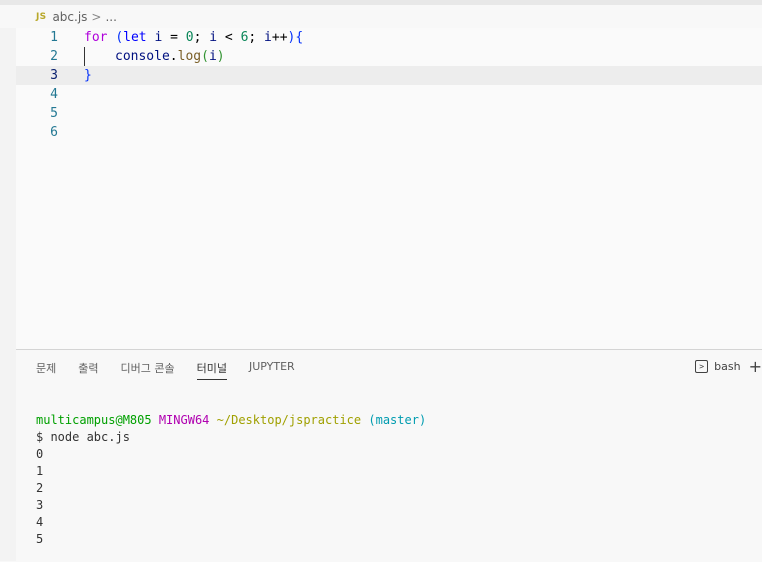  Describe the element at coordinates (397, 420) in the screenshot. I see `prompt-branch: (master)` at that location.